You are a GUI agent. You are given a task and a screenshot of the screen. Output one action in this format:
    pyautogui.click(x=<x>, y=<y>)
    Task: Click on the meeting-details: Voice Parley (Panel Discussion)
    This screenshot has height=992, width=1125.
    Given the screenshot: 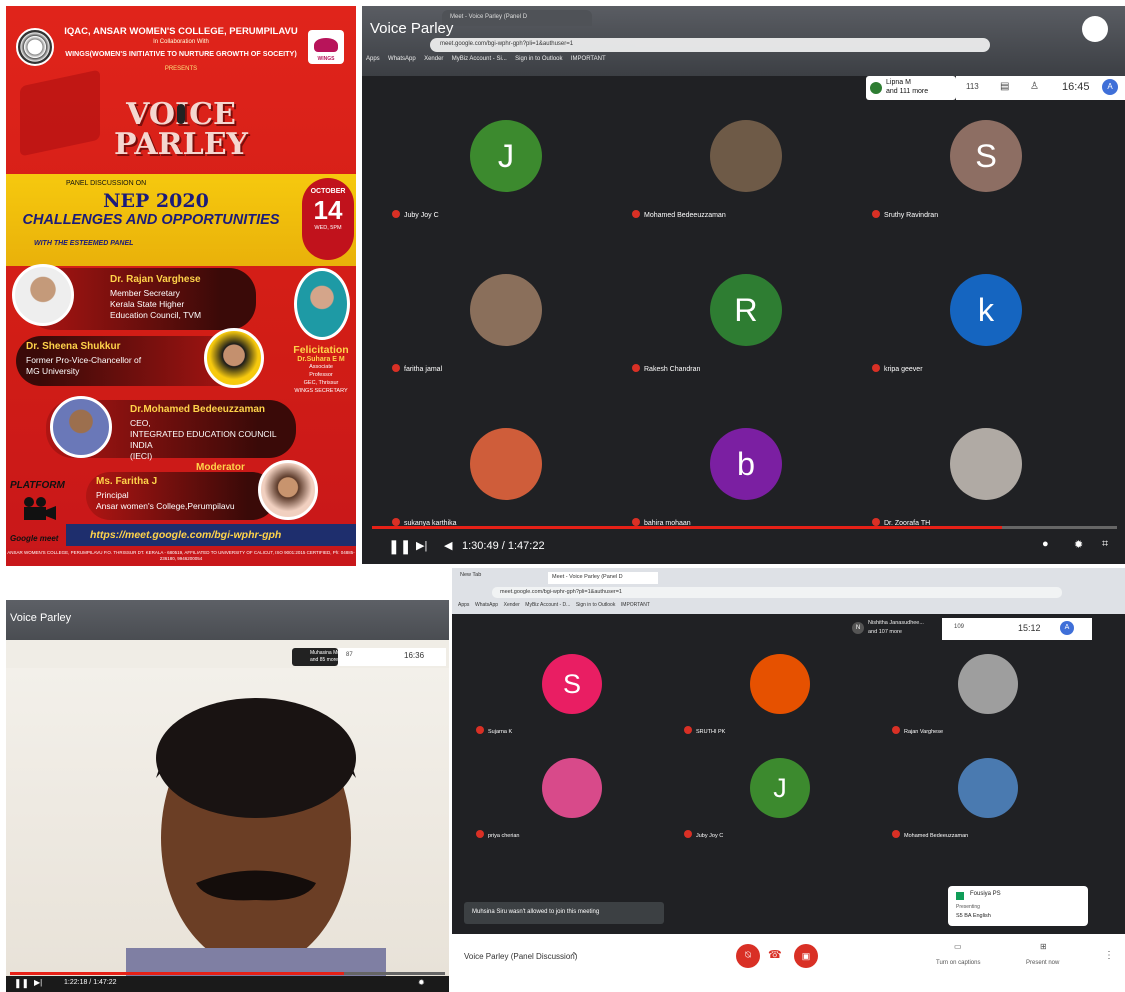 What is the action you would take?
    pyautogui.click(x=520, y=956)
    